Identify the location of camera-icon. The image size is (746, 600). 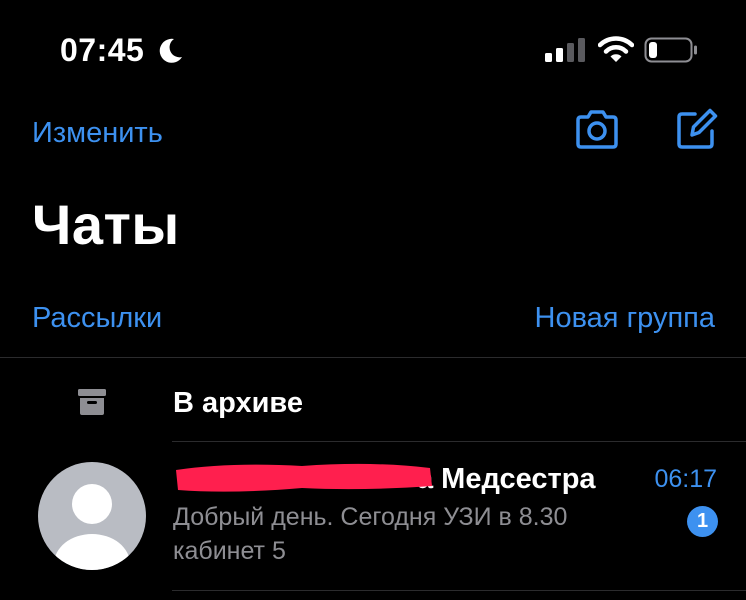
(597, 130).